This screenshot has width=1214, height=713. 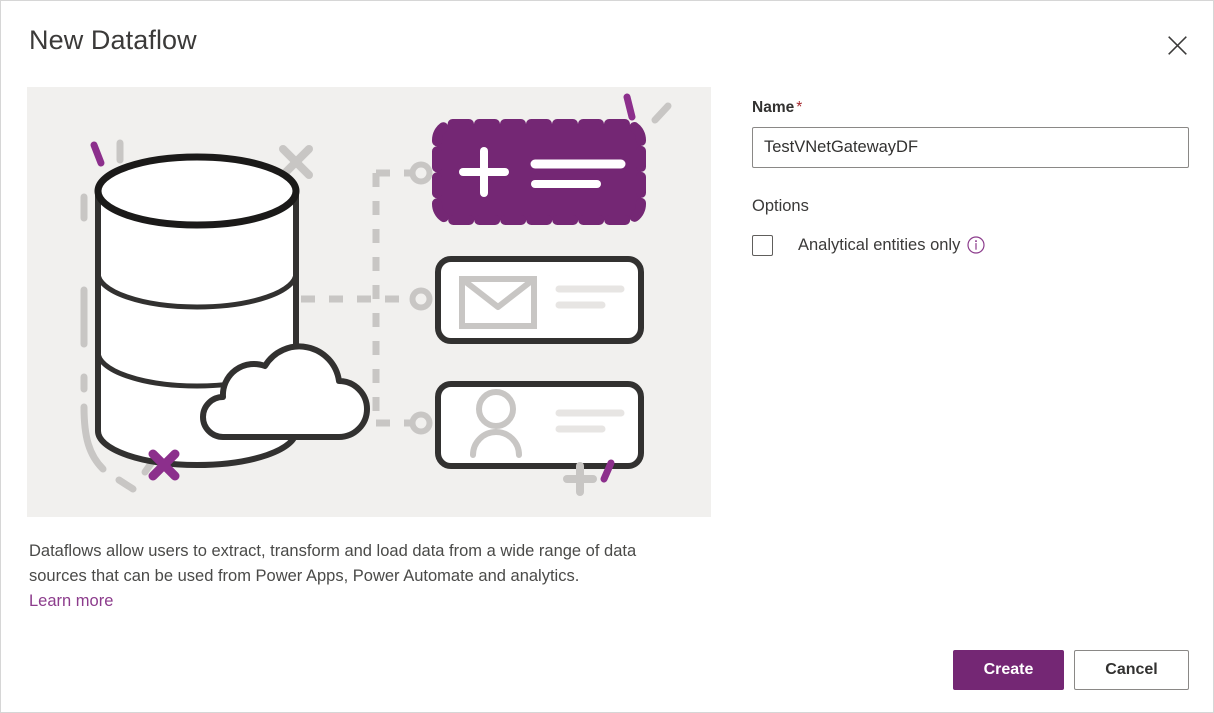 I want to click on page-title: New Dataflow, so click(x=113, y=40).